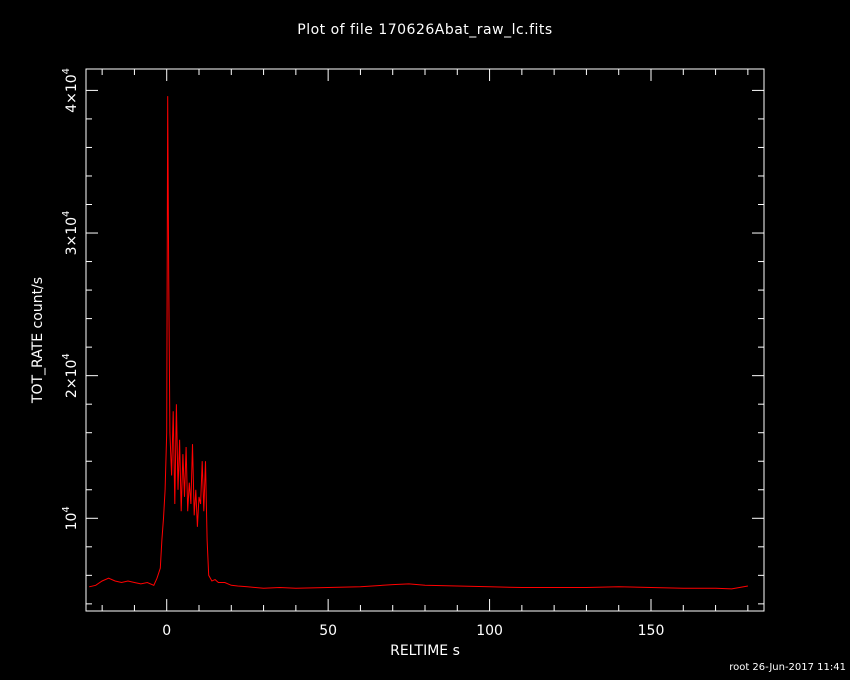  I want to click on y-tick-label: 3×104, so click(70, 233).